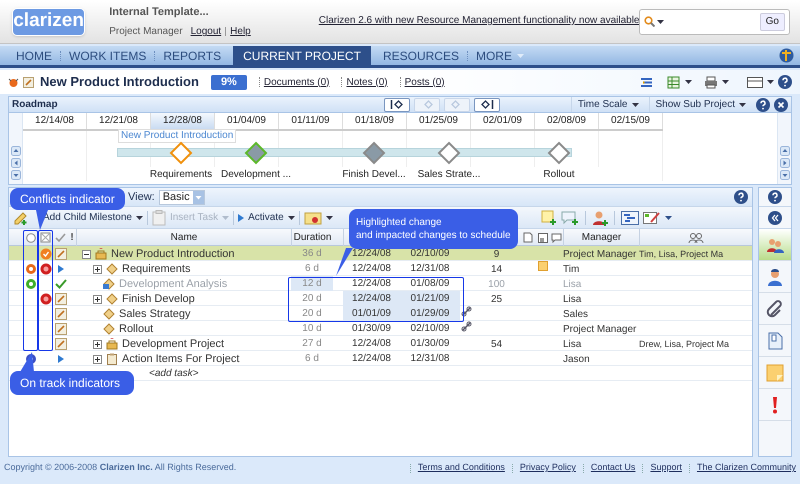 The height and width of the screenshot is (484, 800). What do you see at coordinates (500, 55) in the screenshot?
I see `nav-tab: MORE` at bounding box center [500, 55].